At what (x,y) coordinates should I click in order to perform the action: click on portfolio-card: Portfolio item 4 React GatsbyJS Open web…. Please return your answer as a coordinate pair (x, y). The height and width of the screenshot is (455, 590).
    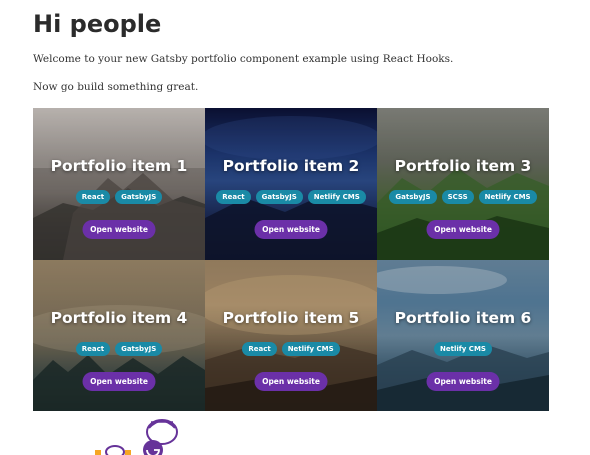
    Looking at the image, I should click on (119, 335).